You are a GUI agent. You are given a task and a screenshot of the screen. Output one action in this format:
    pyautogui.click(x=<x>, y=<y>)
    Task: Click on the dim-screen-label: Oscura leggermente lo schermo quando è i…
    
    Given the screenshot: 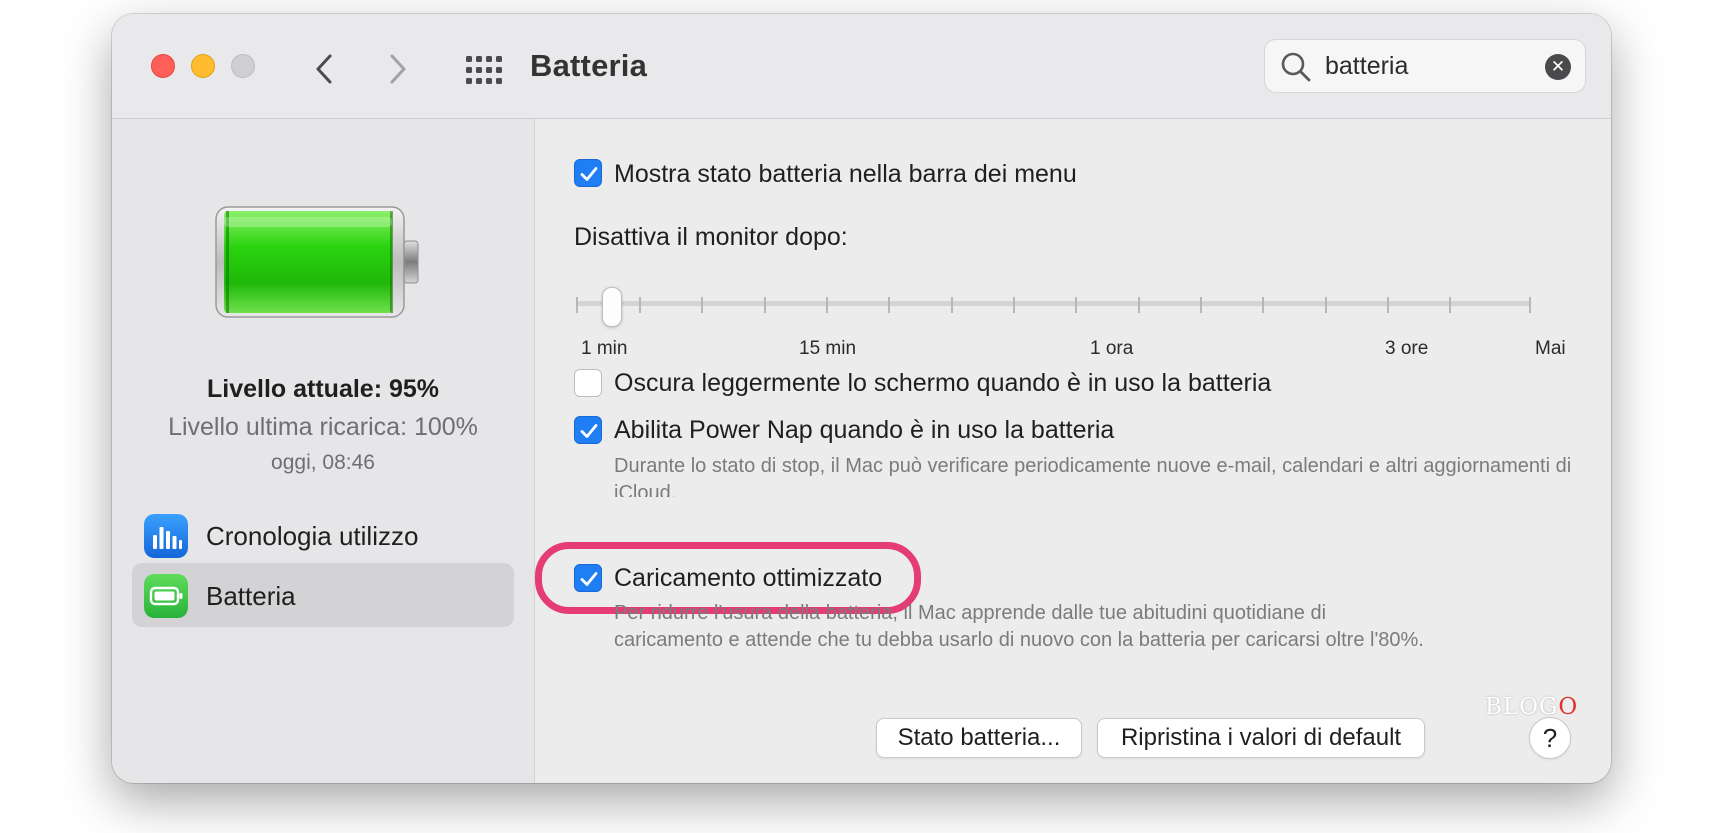 What is the action you would take?
    pyautogui.click(x=943, y=383)
    